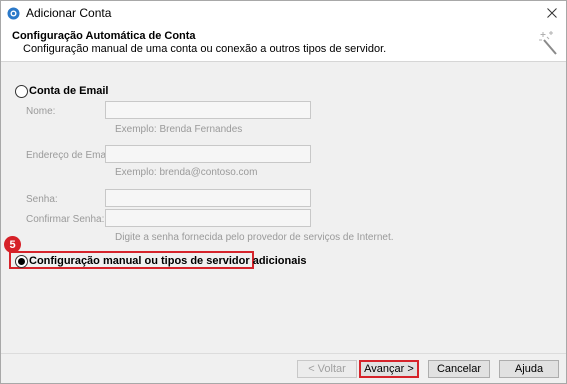  I want to click on outlook-app-icon, so click(13, 13).